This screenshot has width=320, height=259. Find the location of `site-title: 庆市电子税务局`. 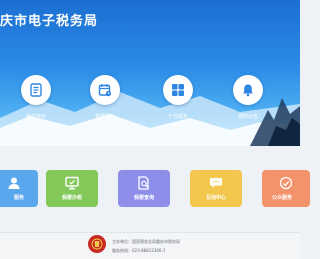

site-title: 庆市电子税务局 is located at coordinates (49, 21).